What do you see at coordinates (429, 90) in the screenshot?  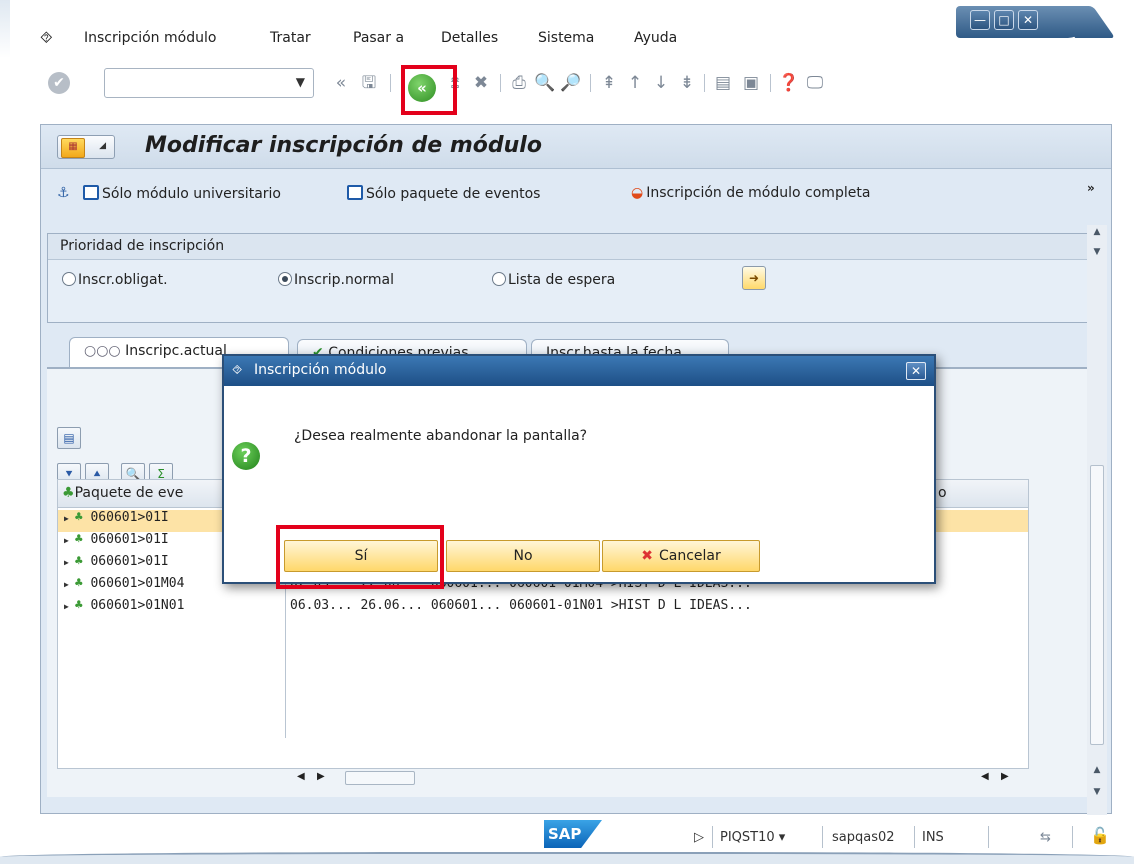 I see `highlight-back-button` at bounding box center [429, 90].